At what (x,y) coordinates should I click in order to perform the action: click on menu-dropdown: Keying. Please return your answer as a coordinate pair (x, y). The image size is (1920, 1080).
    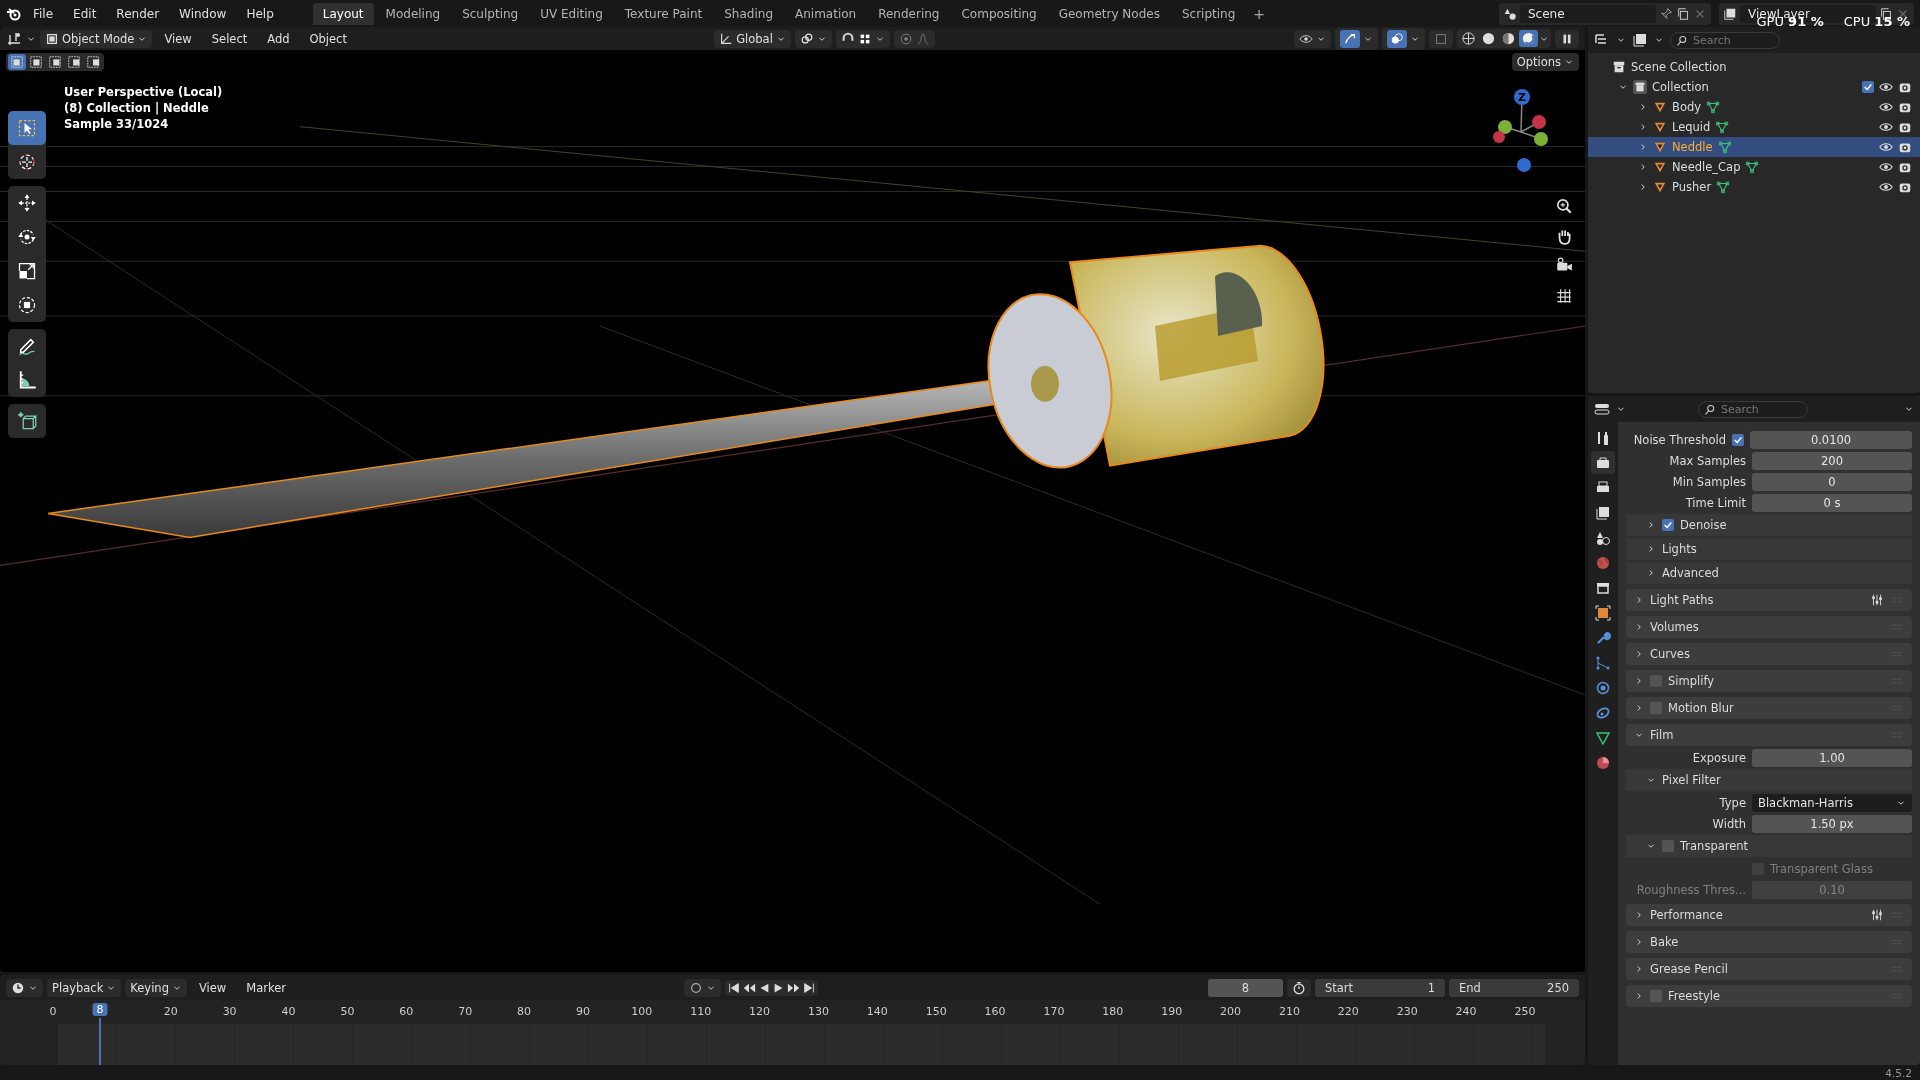
    Looking at the image, I should click on (156, 987).